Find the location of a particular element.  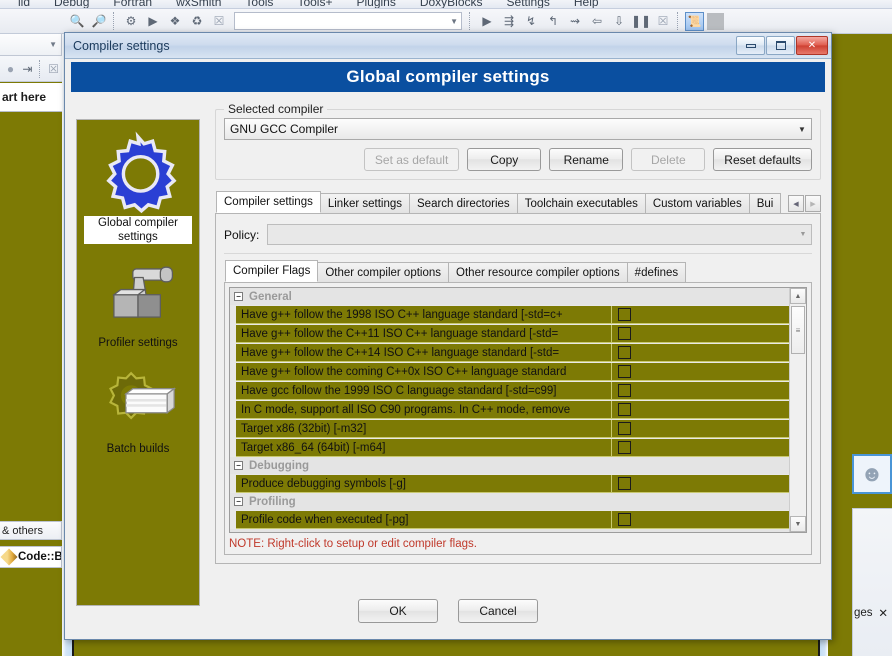

chevron-right-icon: ▶ is located at coordinates (813, 203).